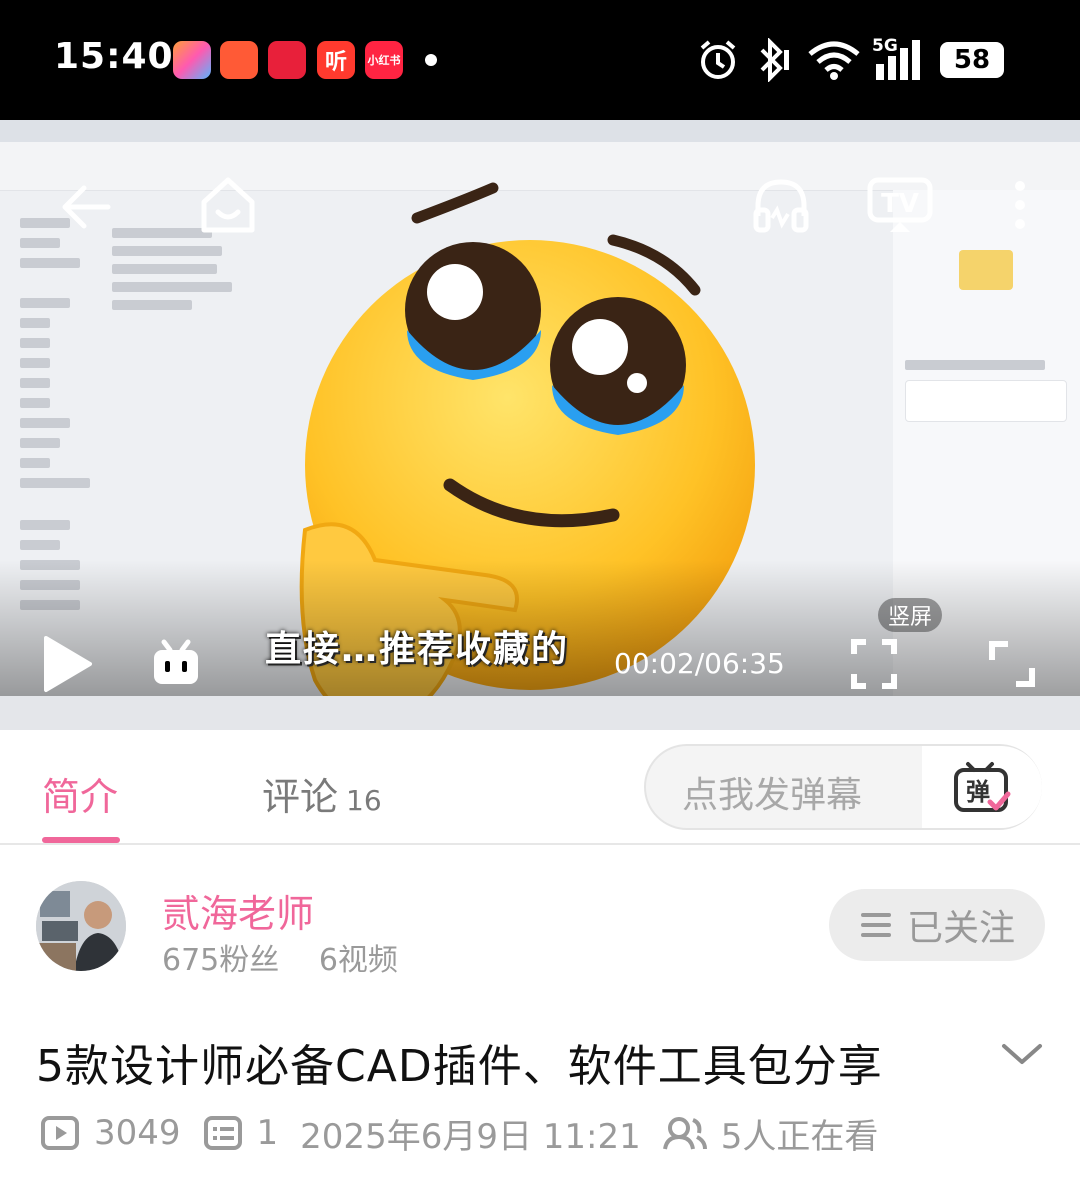 The image size is (1080, 1187). Describe the element at coordinates (834, 60) in the screenshot. I see `wifi-icon` at that location.